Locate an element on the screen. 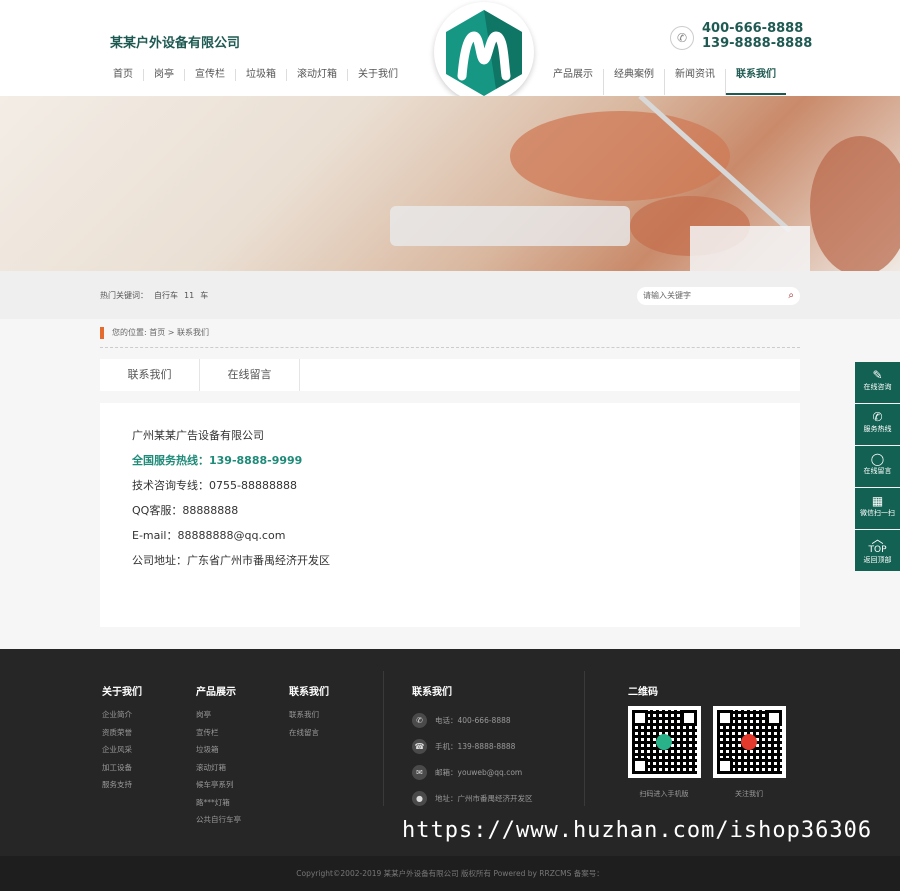  footer-link: 服务支持 is located at coordinates (122, 785).